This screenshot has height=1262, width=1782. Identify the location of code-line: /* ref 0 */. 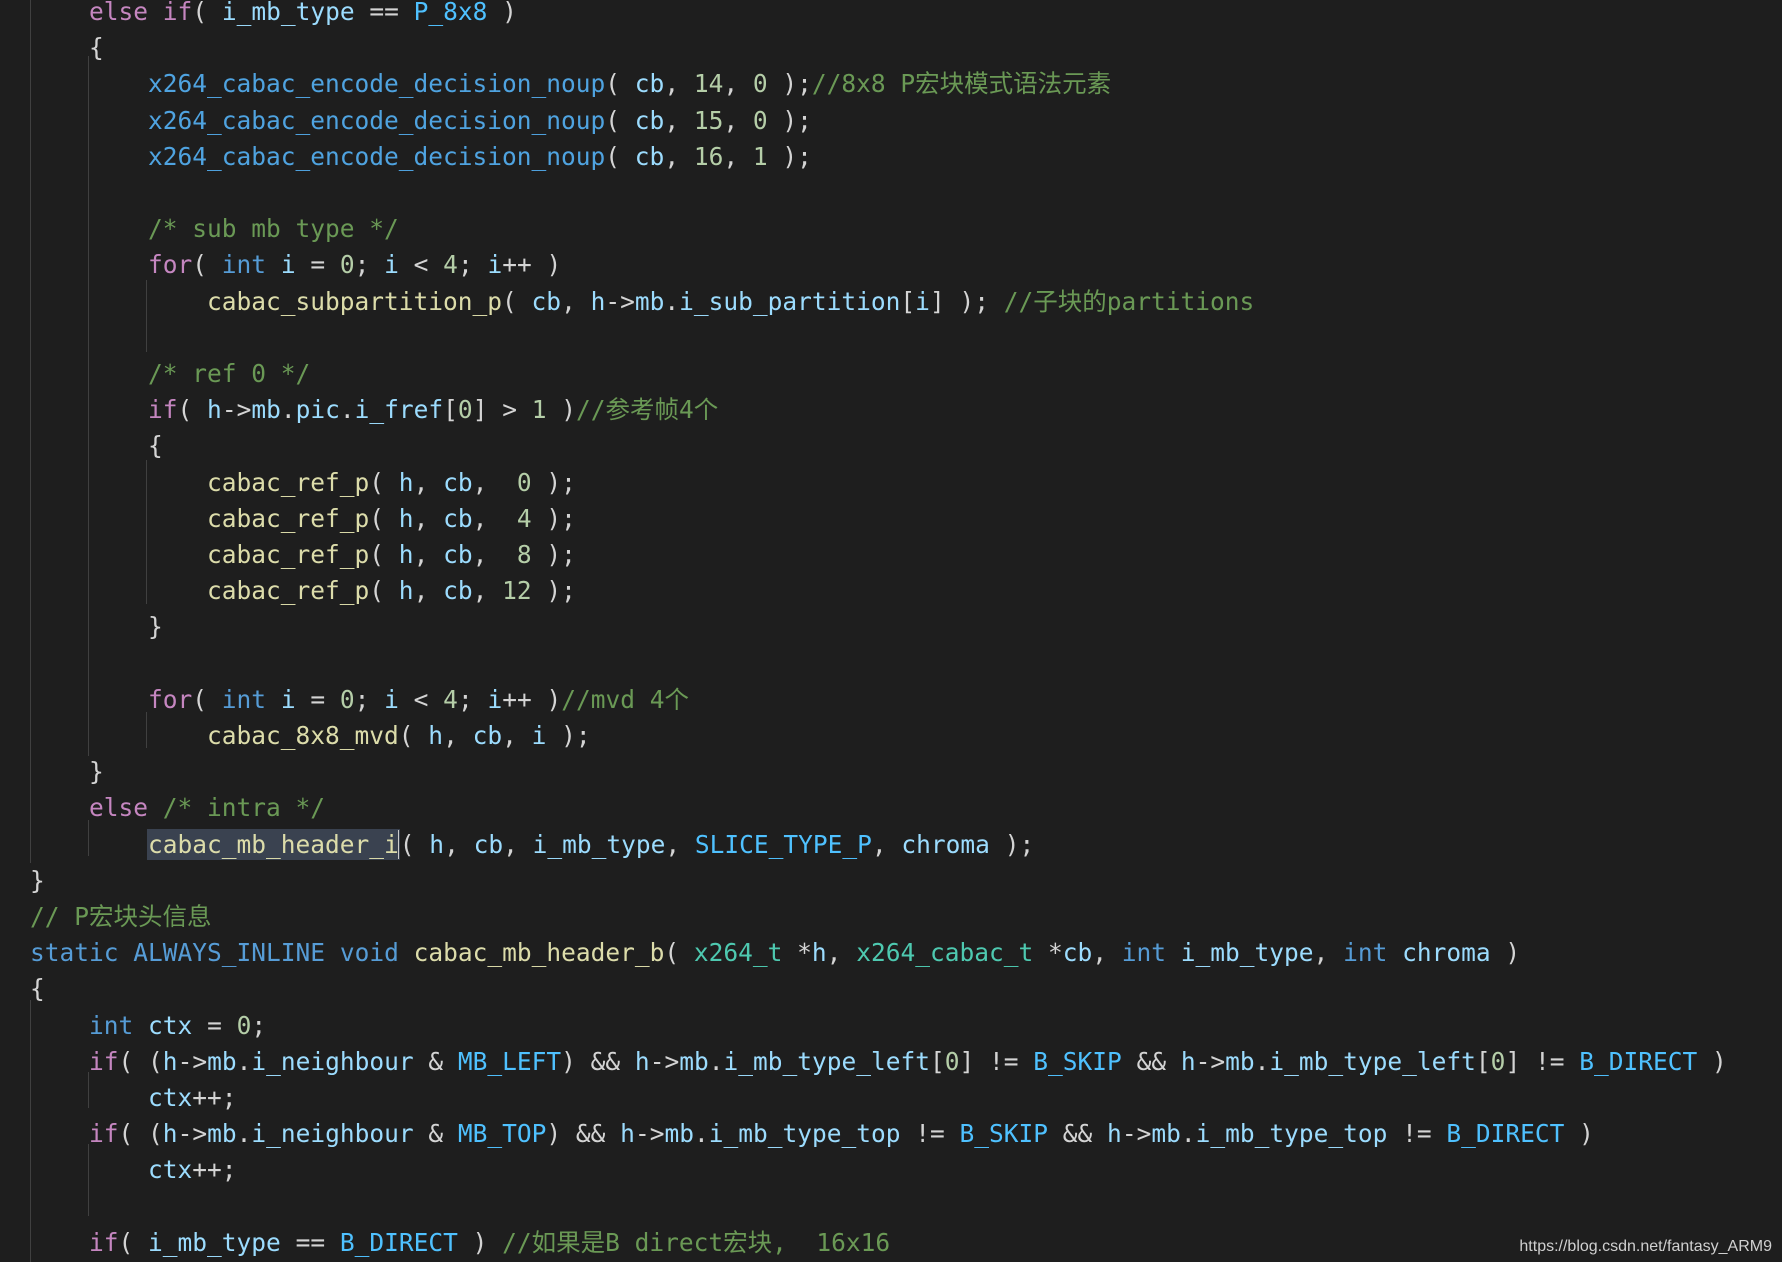
(170, 374).